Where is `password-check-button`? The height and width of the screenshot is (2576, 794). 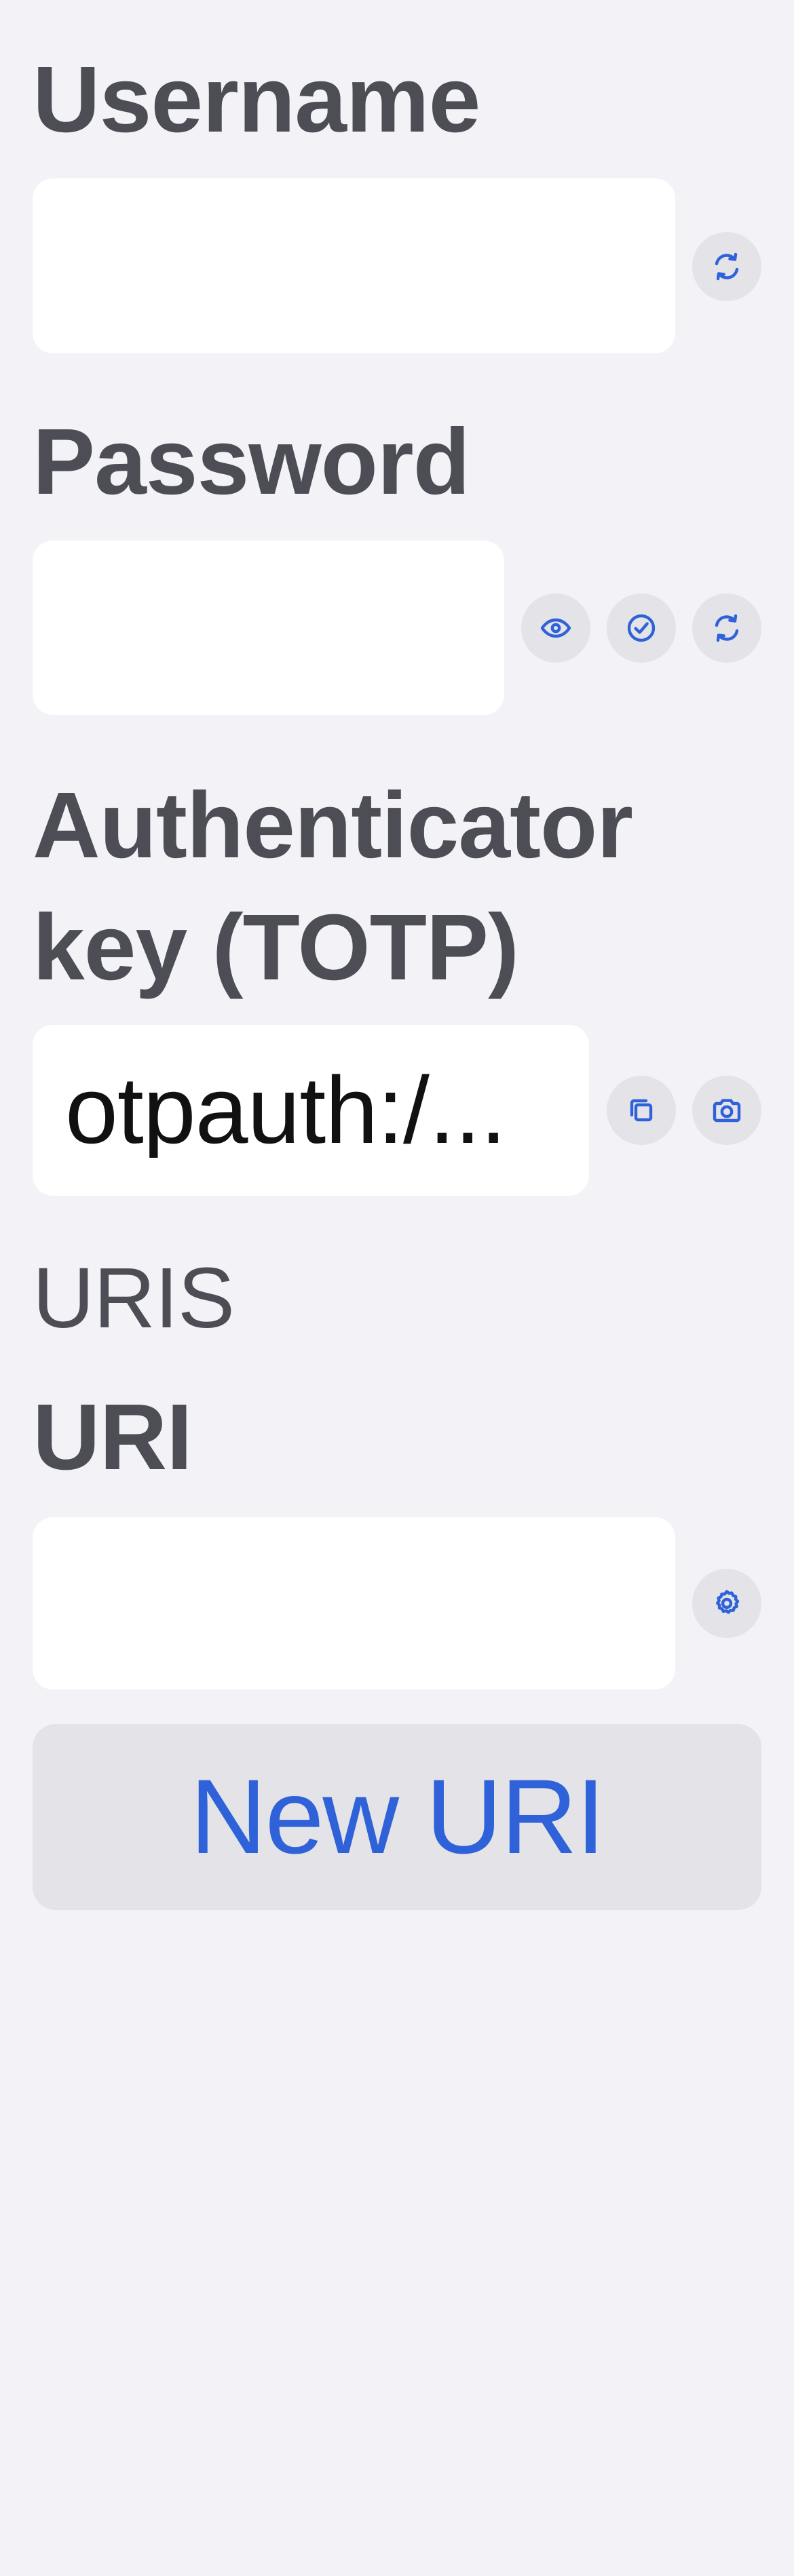 password-check-button is located at coordinates (641, 628).